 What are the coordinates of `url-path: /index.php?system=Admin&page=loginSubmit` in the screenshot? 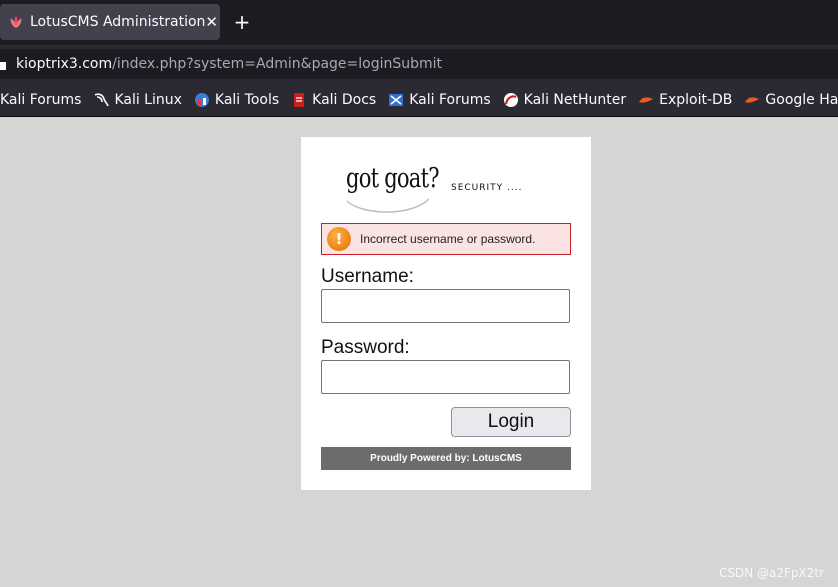 It's located at (277, 64).